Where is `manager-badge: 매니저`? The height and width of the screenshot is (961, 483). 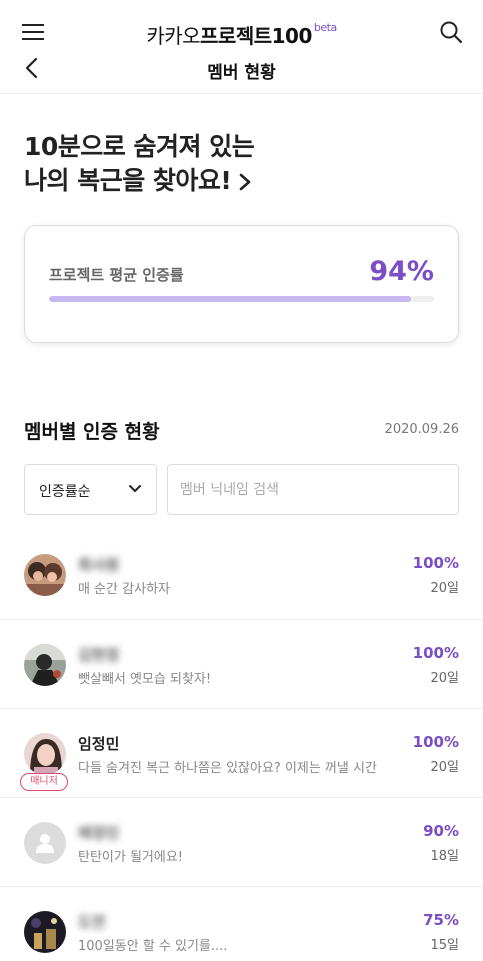 manager-badge: 매니저 is located at coordinates (44, 782).